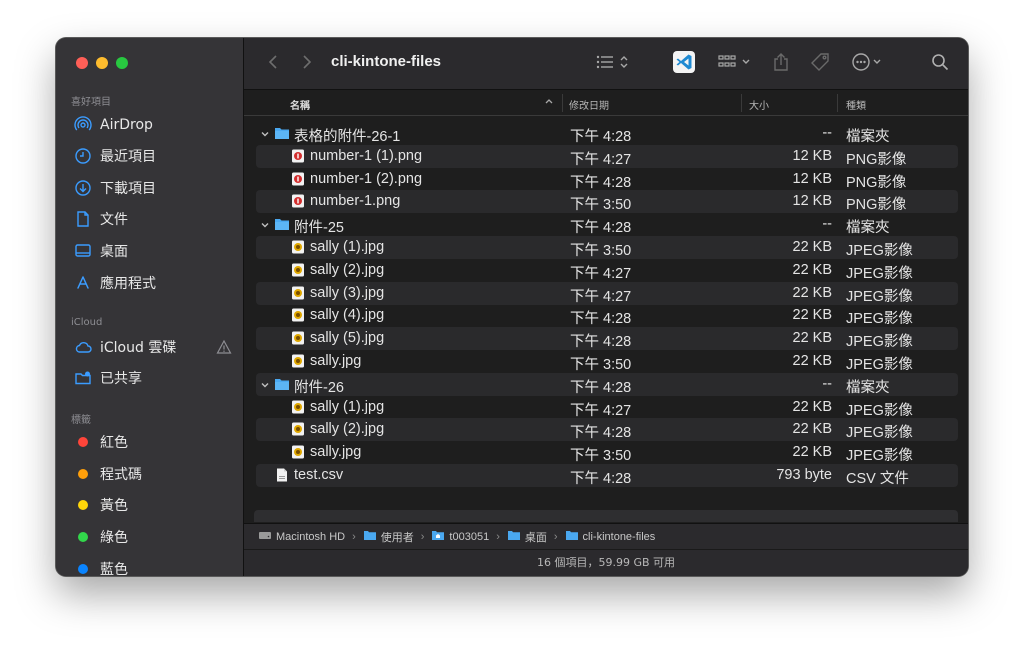  I want to click on list-scroll-area, so click(606, 516).